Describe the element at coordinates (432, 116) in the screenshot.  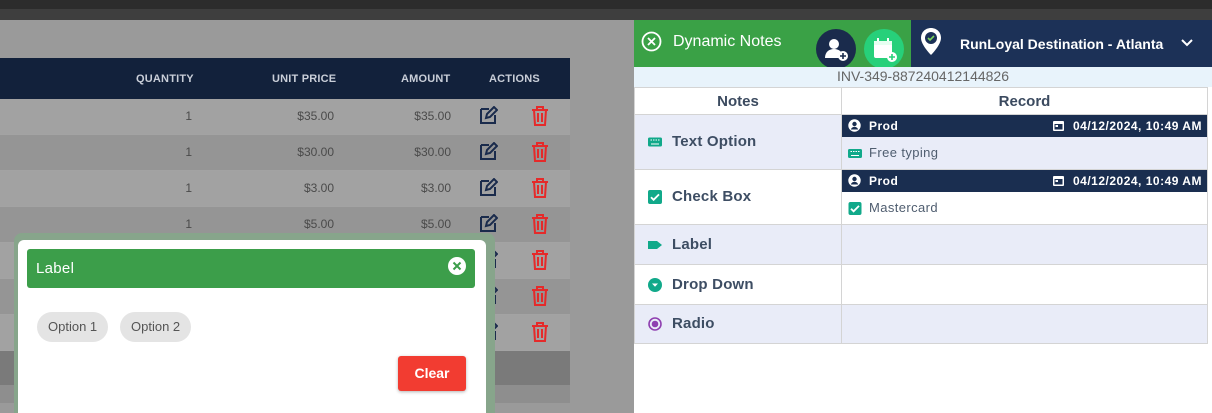
I see `row-amount: $35.00` at that location.